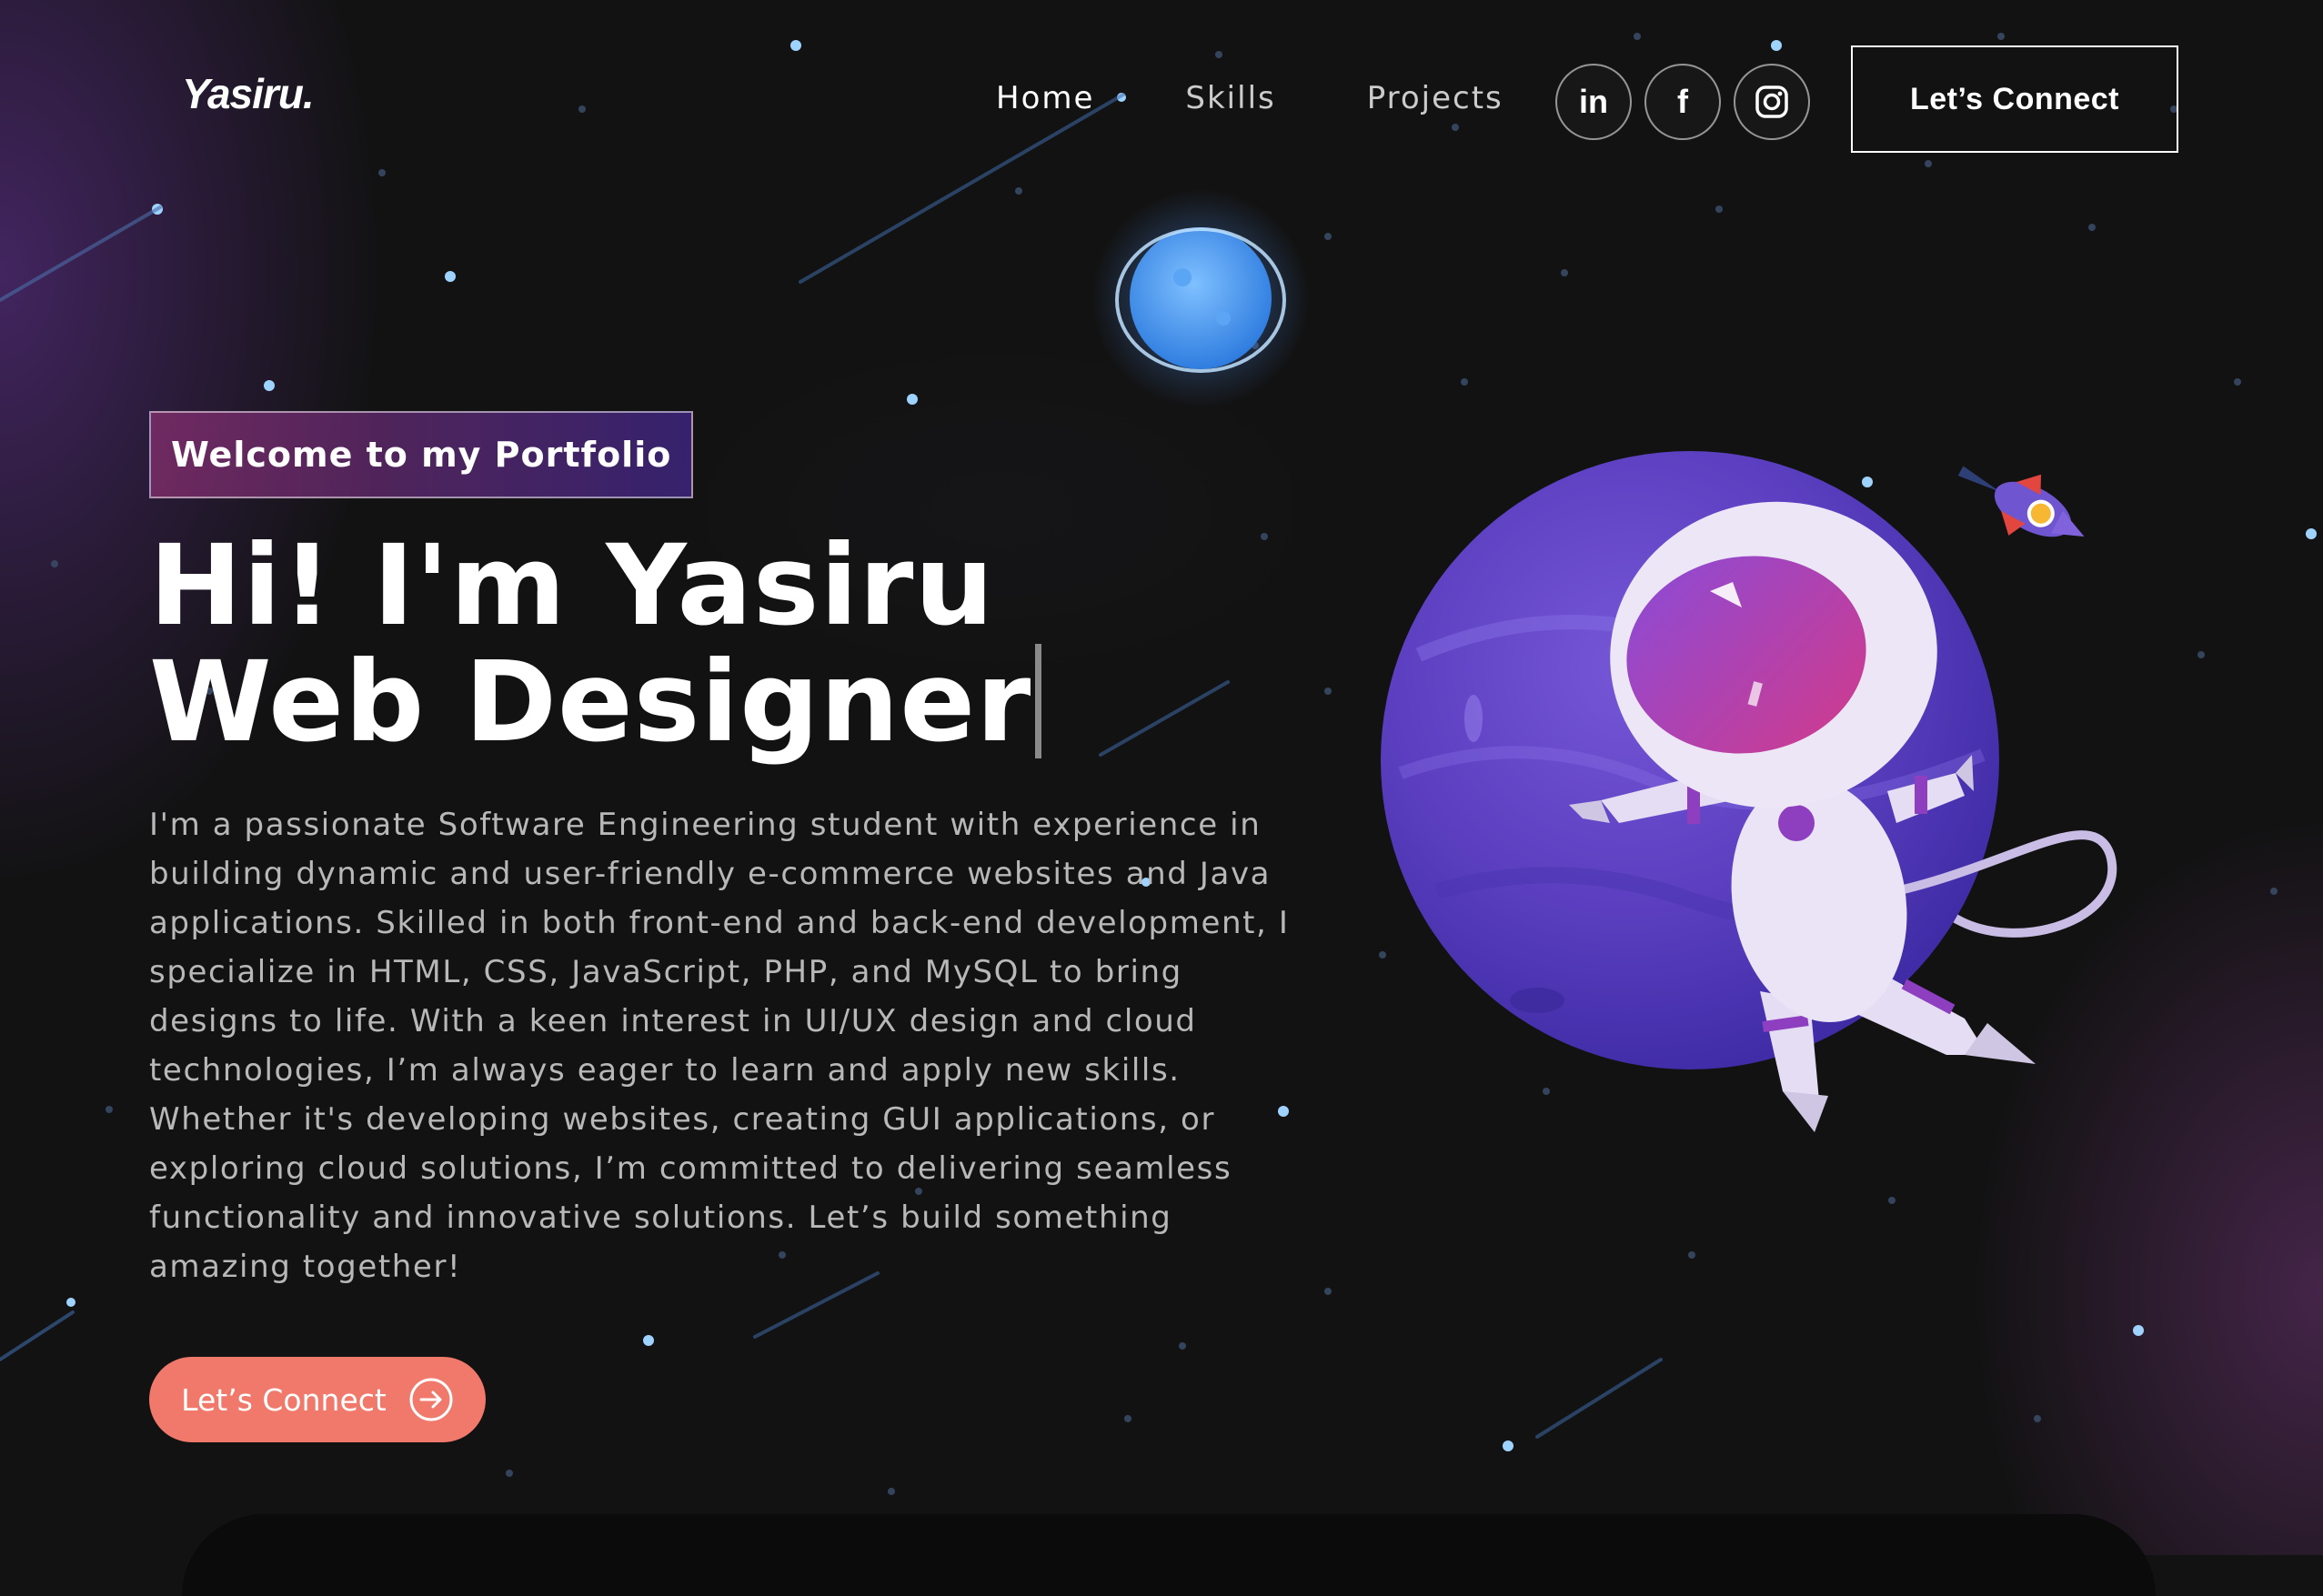 This screenshot has height=1596, width=2323. I want to click on typing-cursor, so click(1039, 701).